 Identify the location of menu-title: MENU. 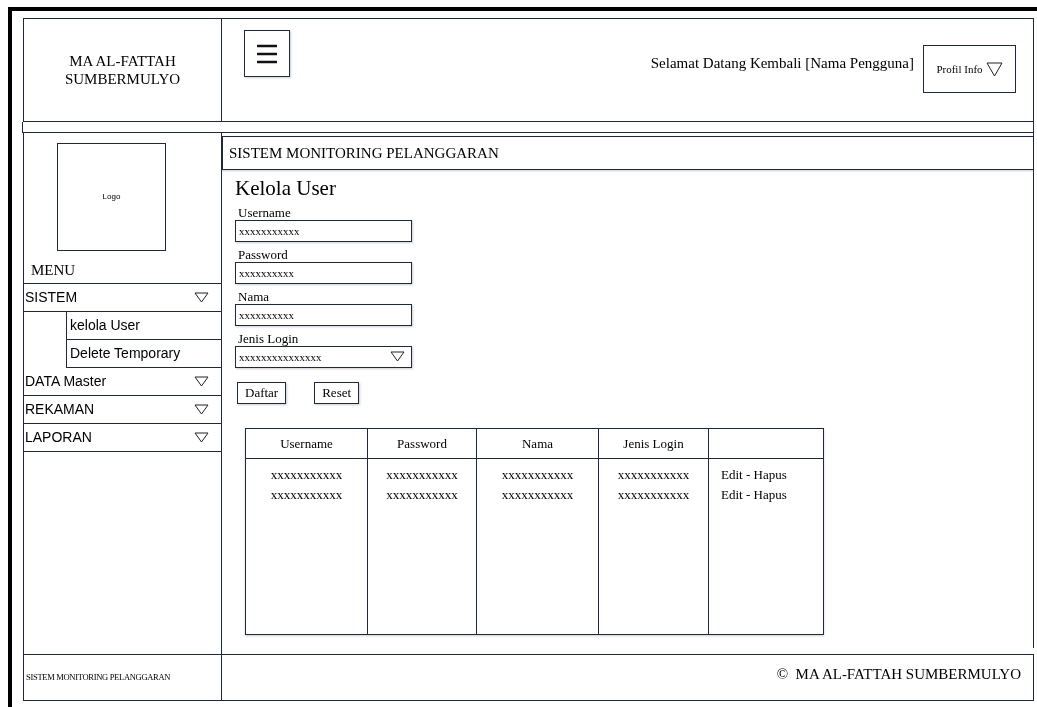
(54, 269).